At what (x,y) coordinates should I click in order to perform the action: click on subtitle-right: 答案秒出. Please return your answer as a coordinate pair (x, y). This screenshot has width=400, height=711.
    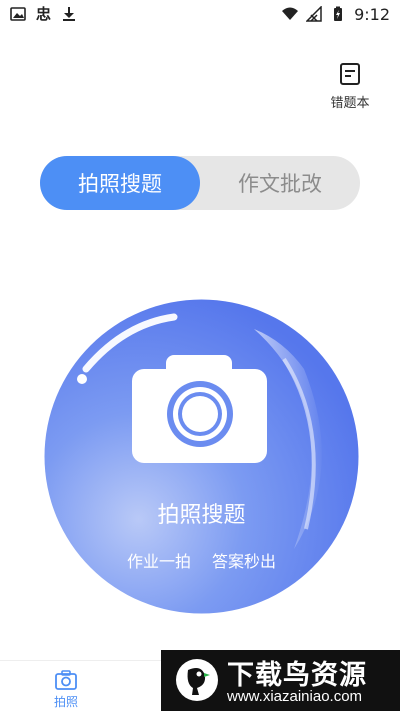
    Looking at the image, I should click on (244, 561).